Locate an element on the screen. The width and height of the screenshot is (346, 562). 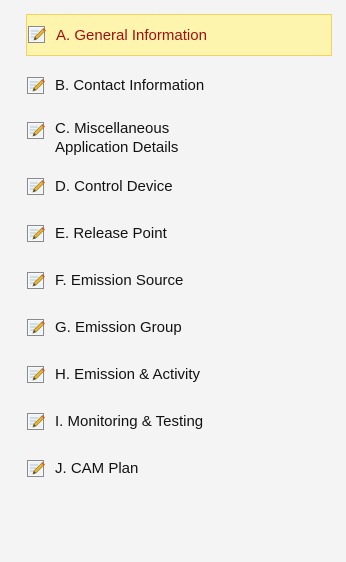
nav-item-miscellaneous-application-details: C. Miscellaneous Application Details is located at coordinates (179, 138).